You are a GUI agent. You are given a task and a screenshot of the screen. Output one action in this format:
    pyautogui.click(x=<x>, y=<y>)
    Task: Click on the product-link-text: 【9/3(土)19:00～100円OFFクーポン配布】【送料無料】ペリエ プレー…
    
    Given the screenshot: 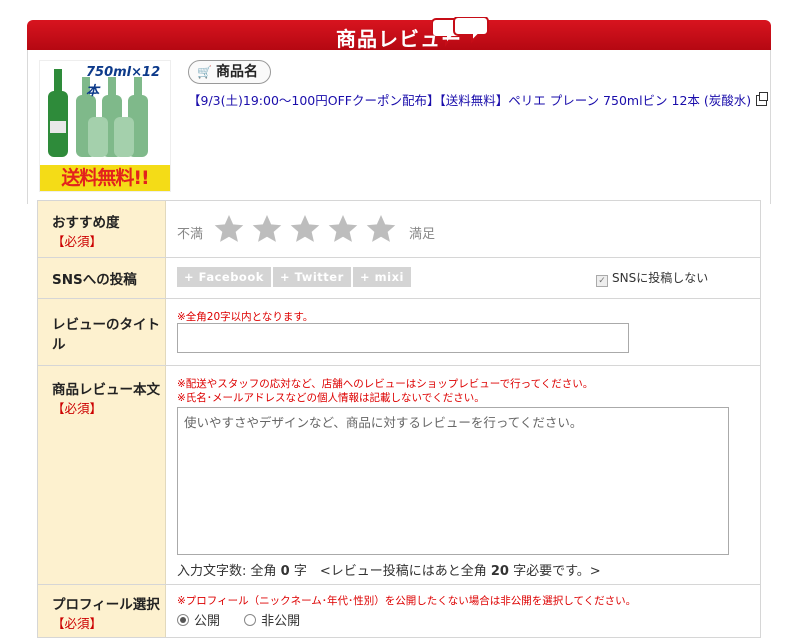 What is the action you would take?
    pyautogui.click(x=469, y=100)
    